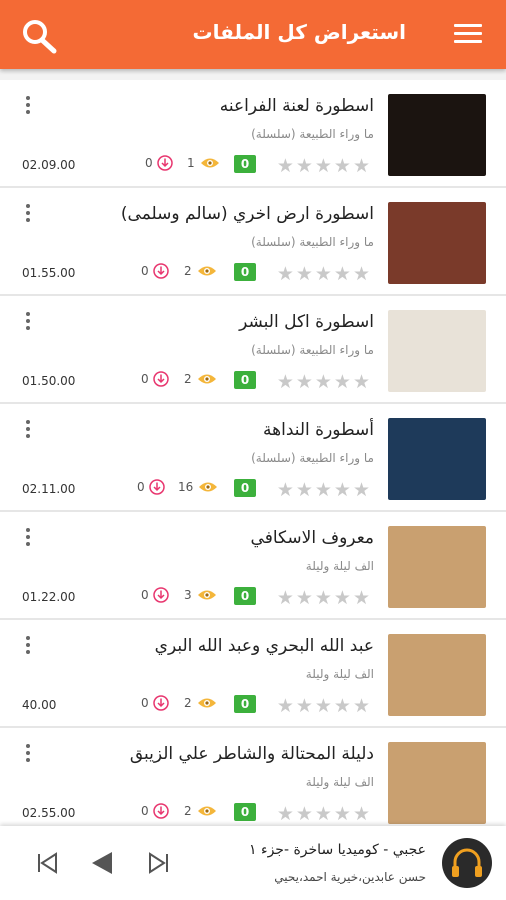  I want to click on item-duration: 01.55.00, so click(49, 273).